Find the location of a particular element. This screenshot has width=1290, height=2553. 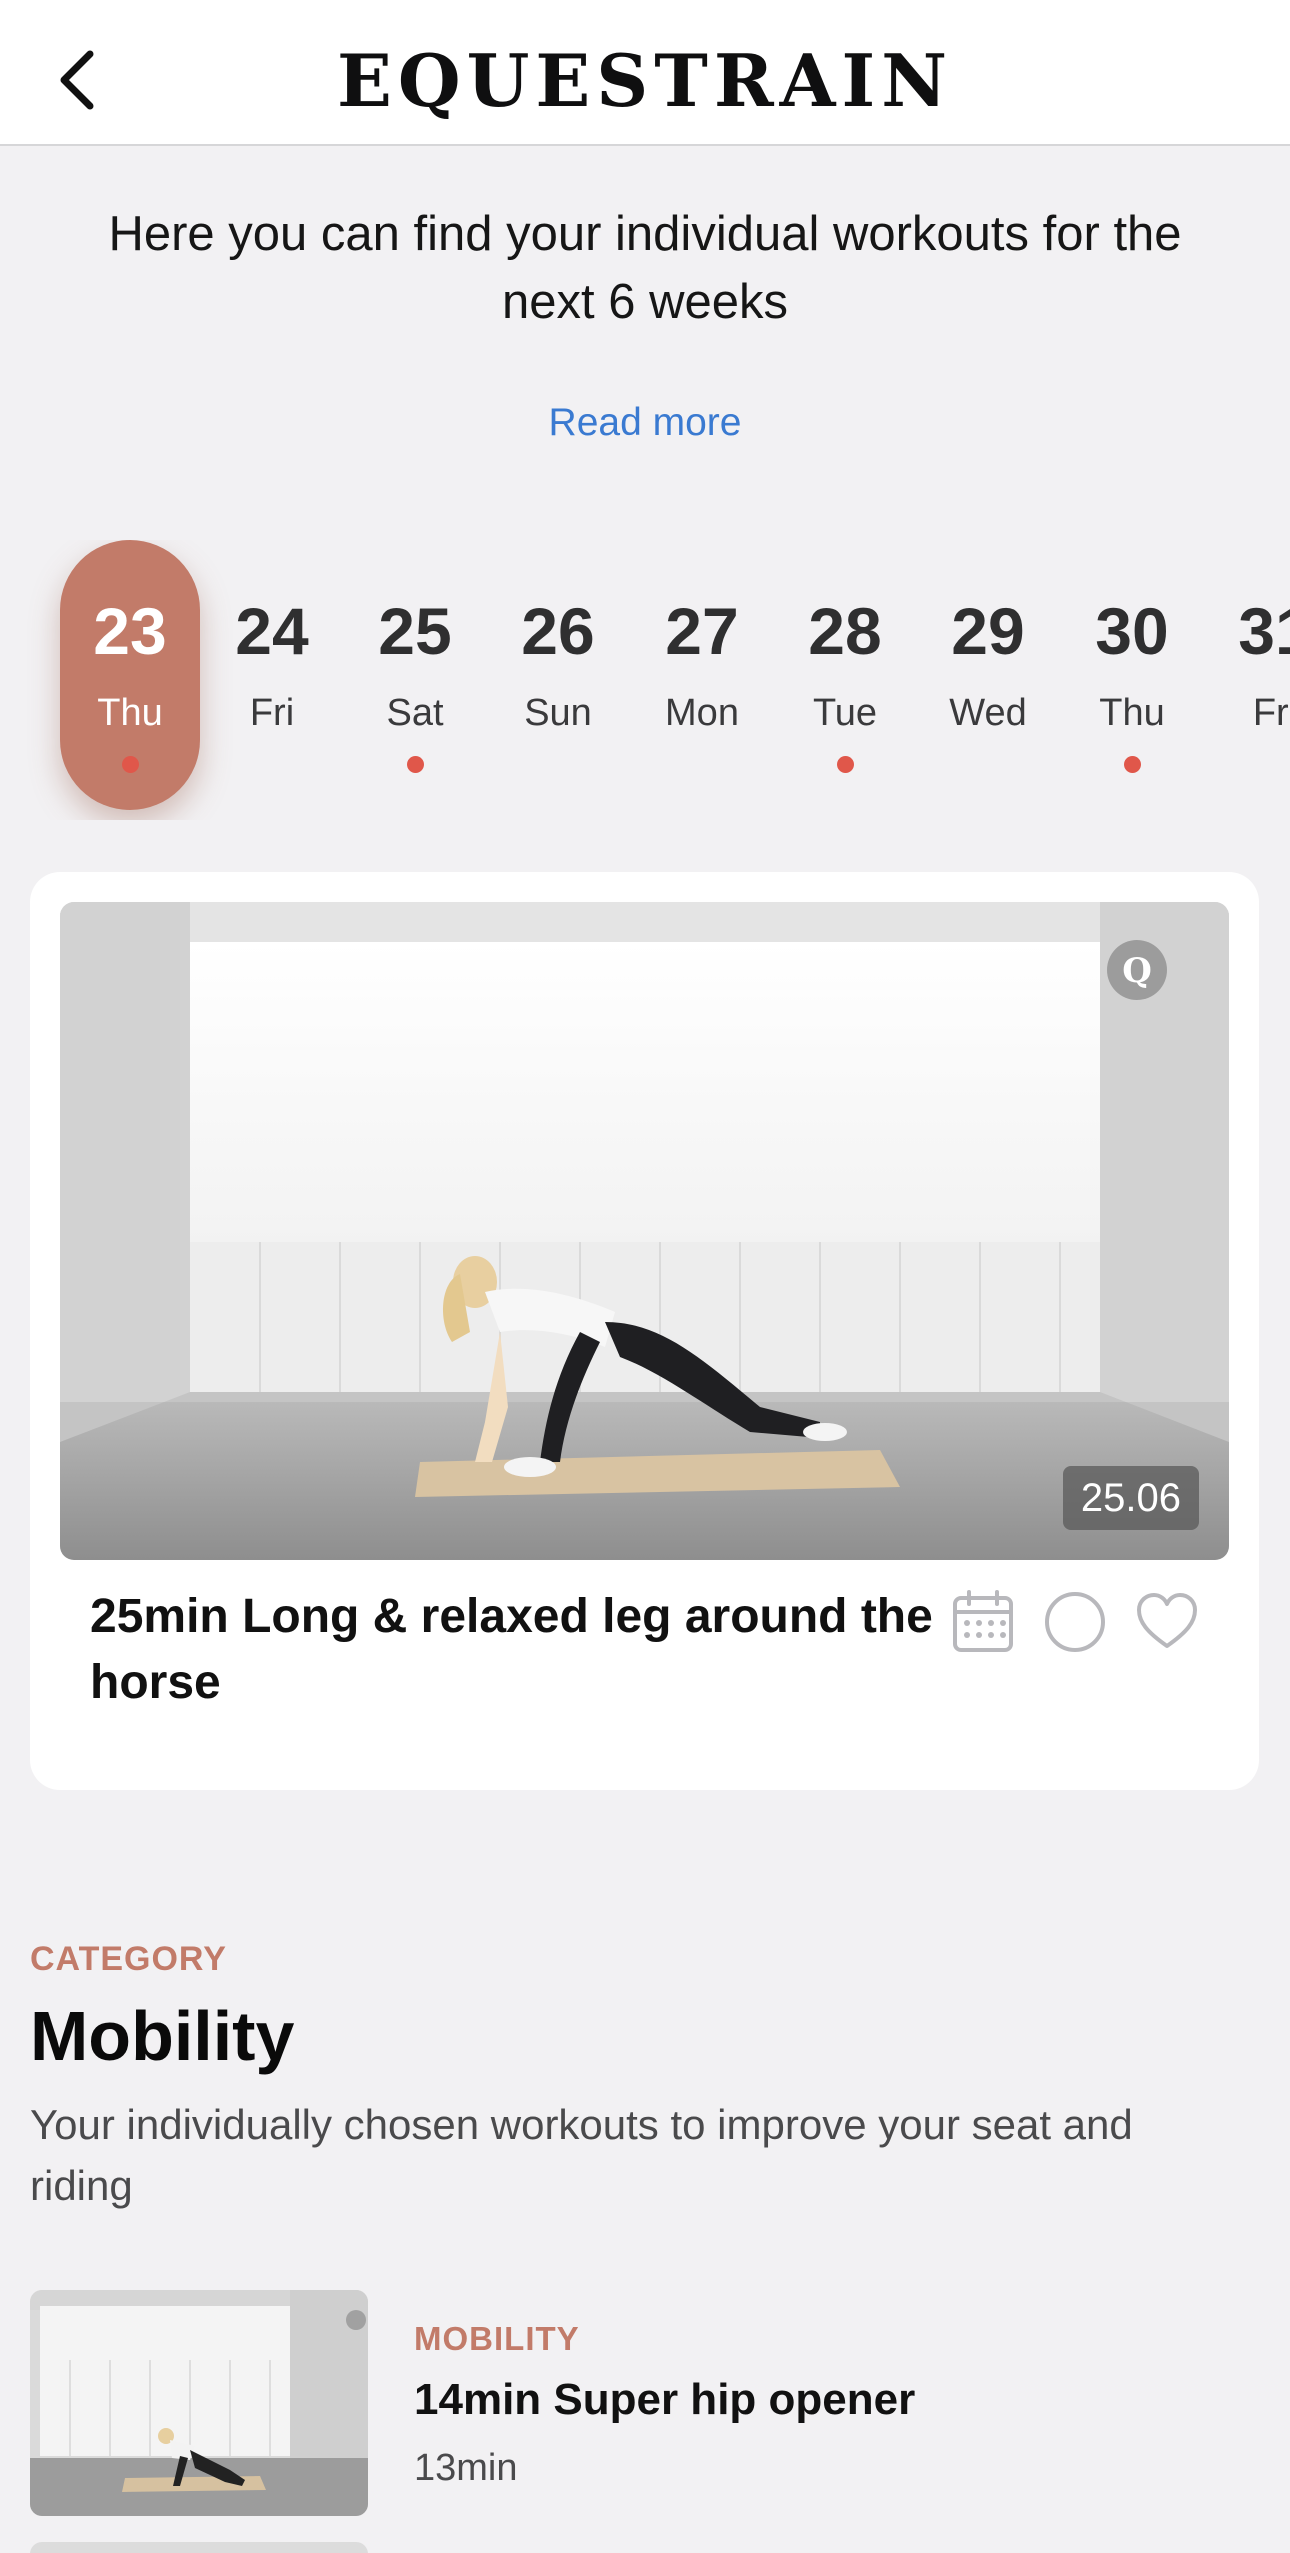

day-item: 31 Fri is located at coordinates (1247, 675).